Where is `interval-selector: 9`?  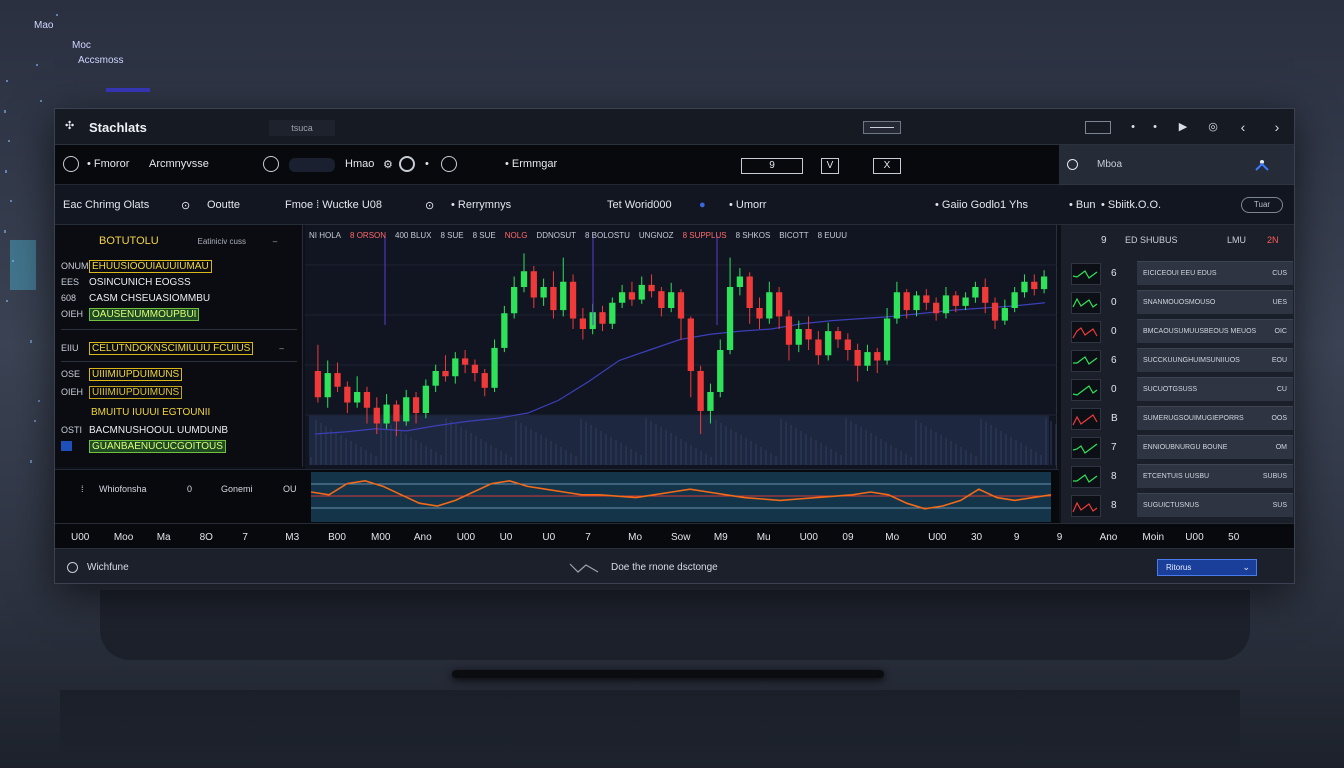
interval-selector: 9 is located at coordinates (772, 166).